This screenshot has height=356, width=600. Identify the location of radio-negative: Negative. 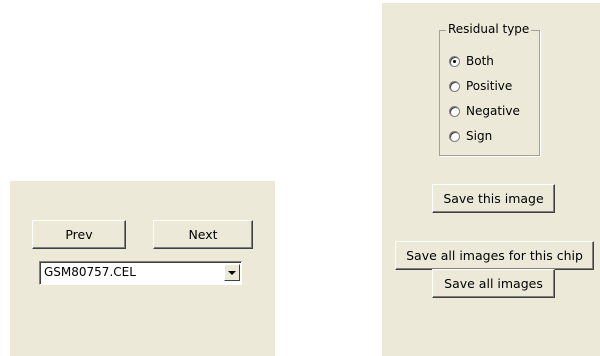
(484, 111).